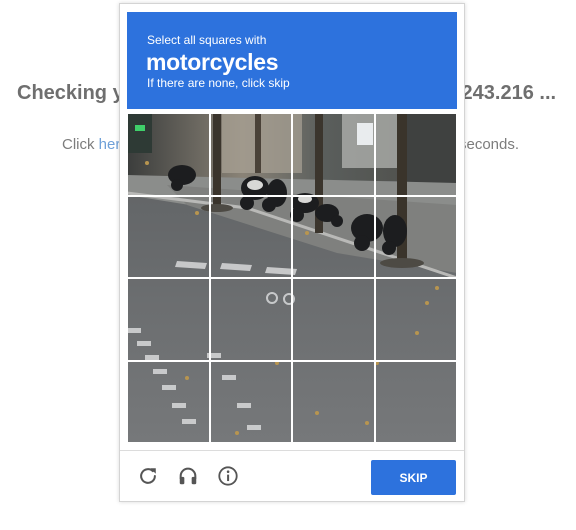  I want to click on challenge-footer: SKIP, so click(292, 476).